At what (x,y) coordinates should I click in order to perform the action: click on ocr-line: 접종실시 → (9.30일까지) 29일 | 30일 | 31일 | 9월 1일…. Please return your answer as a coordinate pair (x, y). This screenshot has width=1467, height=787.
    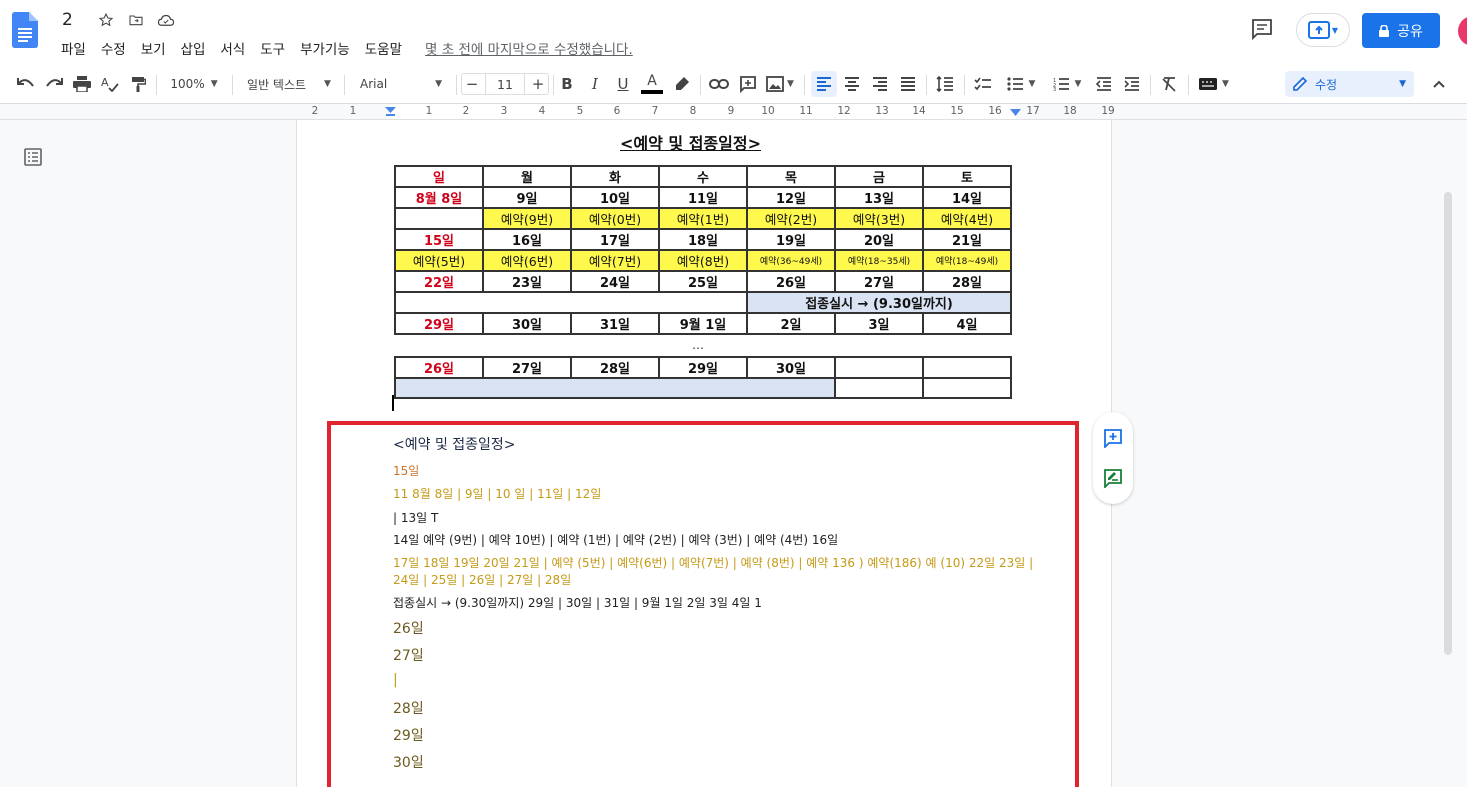
    Looking at the image, I should click on (577, 603).